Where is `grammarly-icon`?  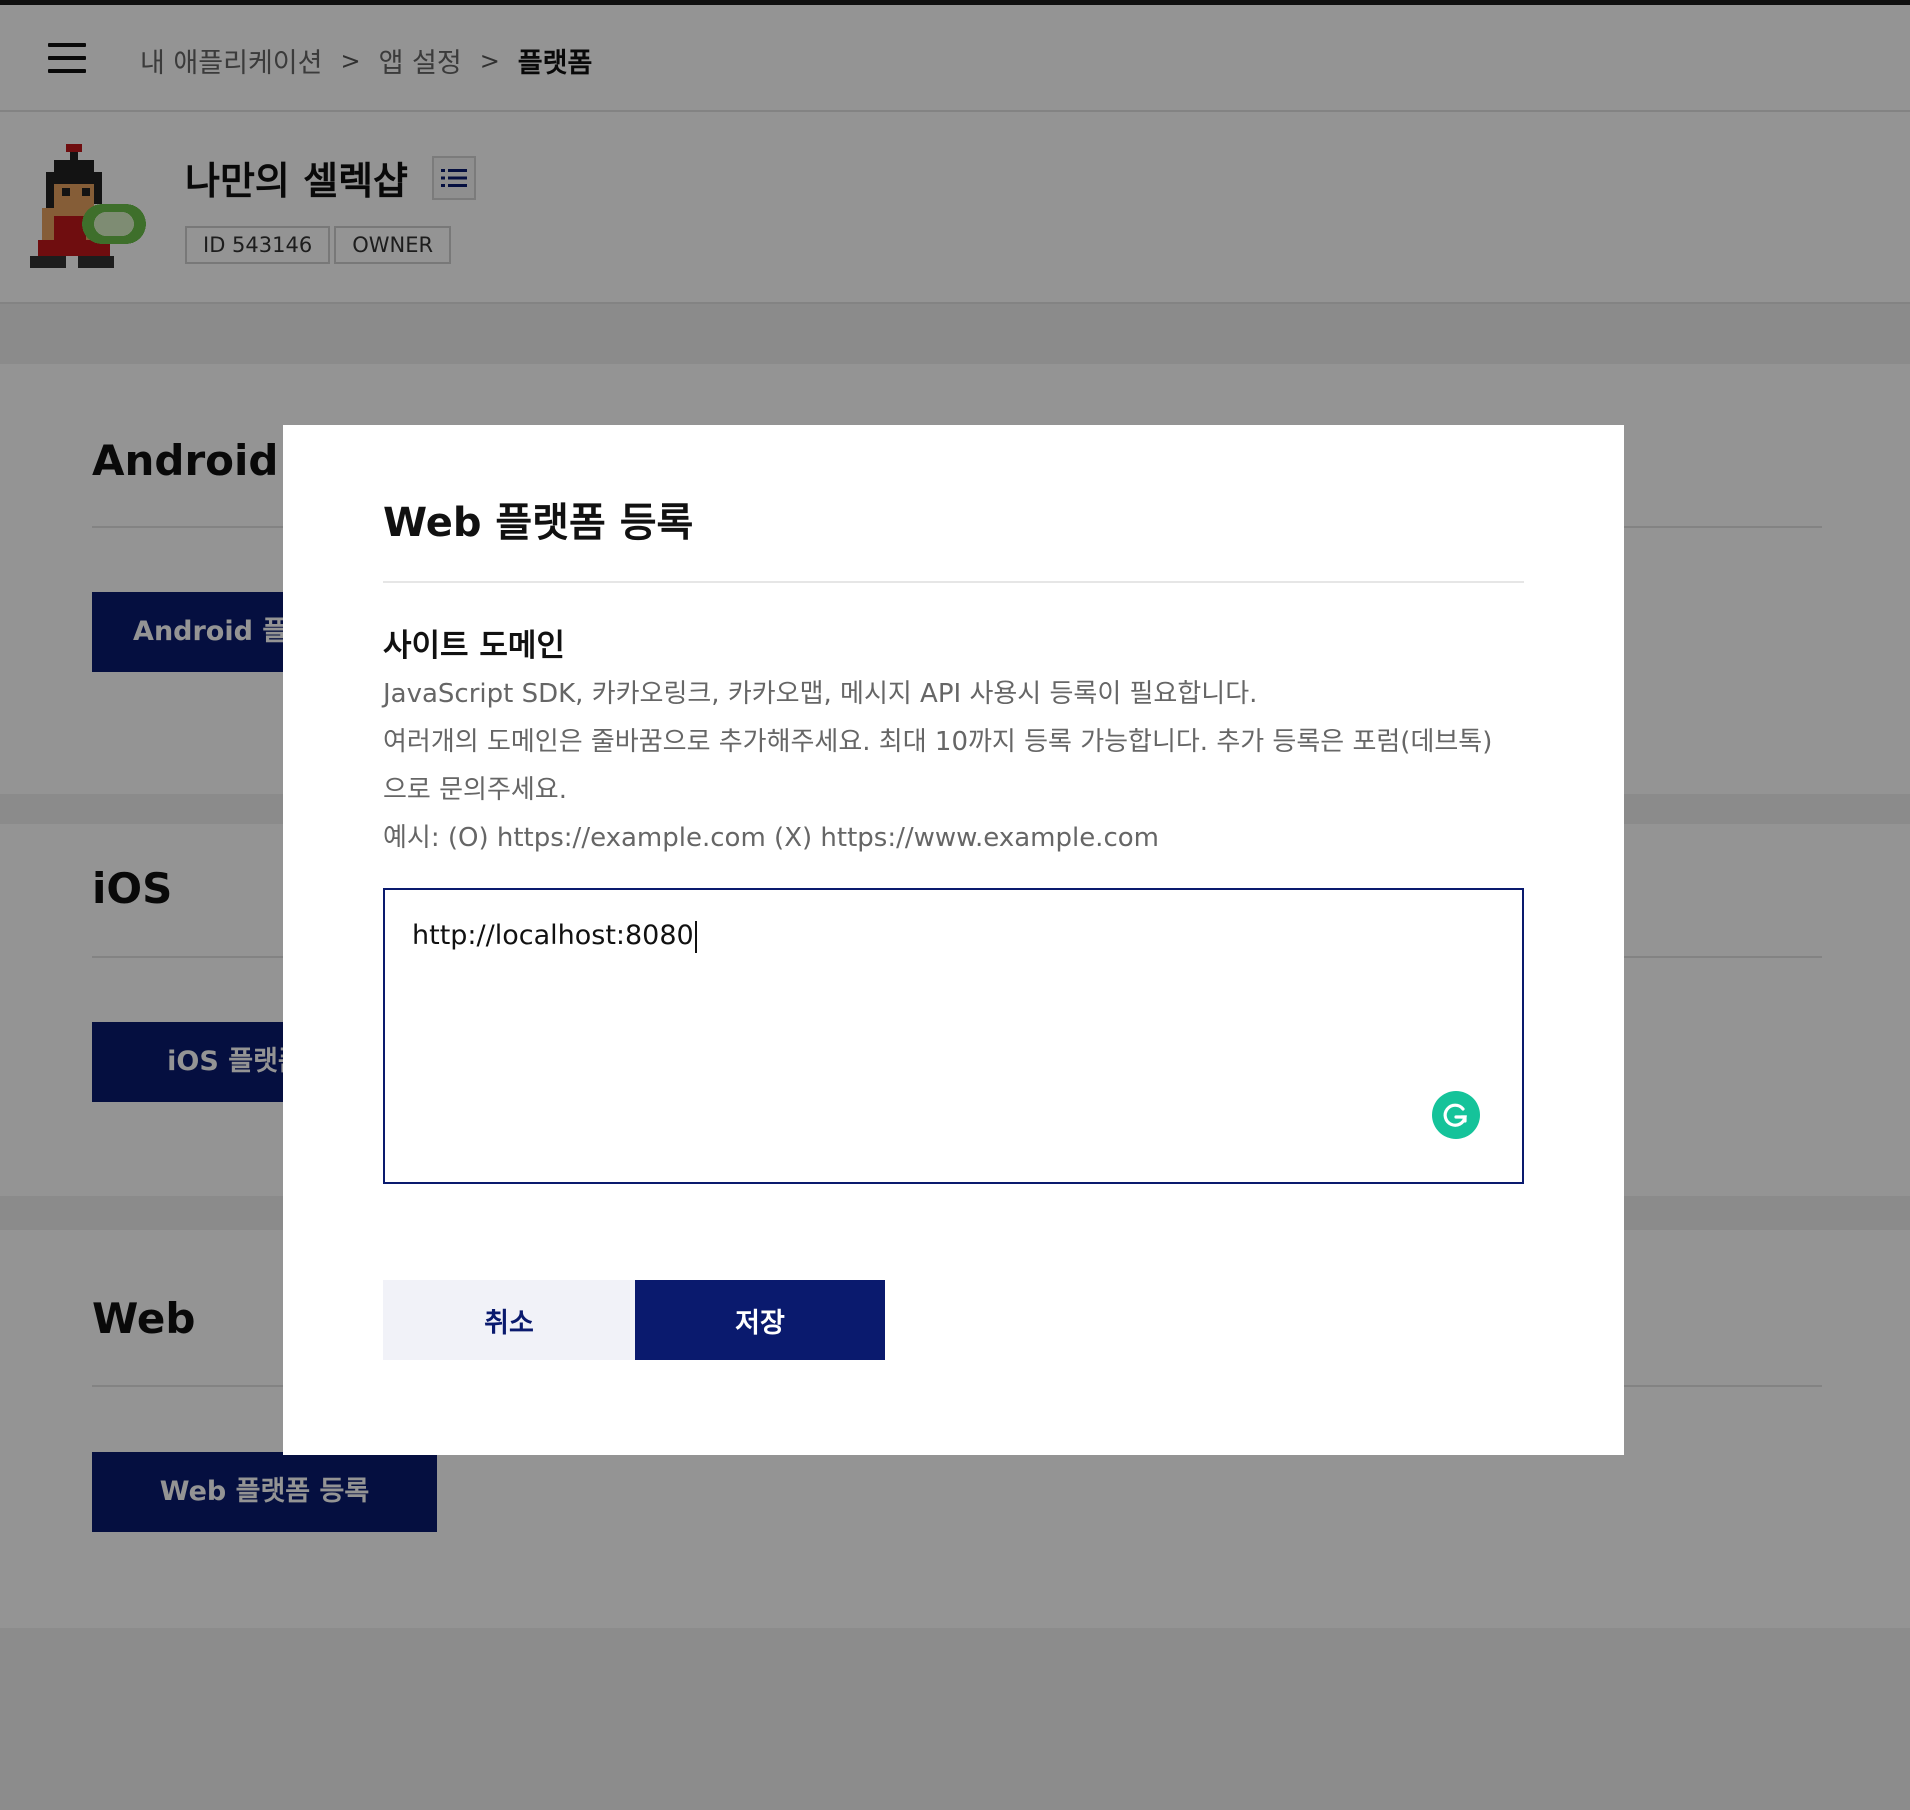
grammarly-icon is located at coordinates (1456, 1115).